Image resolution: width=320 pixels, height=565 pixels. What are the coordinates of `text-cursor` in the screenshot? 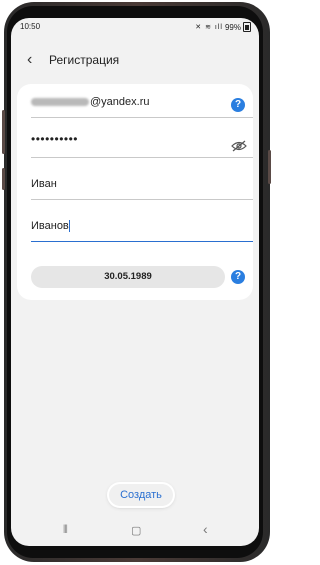 It's located at (69, 226).